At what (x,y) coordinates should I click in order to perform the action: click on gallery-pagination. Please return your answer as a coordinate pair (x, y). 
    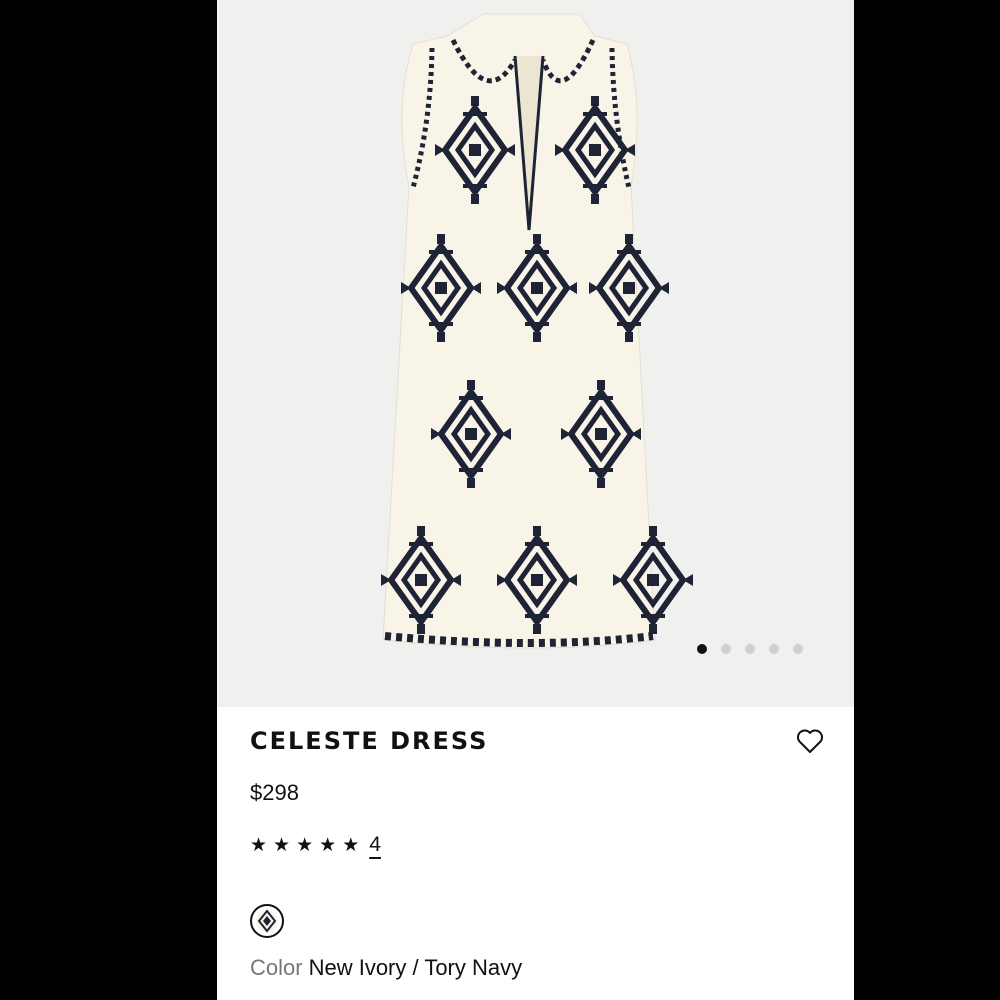
    Looking at the image, I should click on (750, 649).